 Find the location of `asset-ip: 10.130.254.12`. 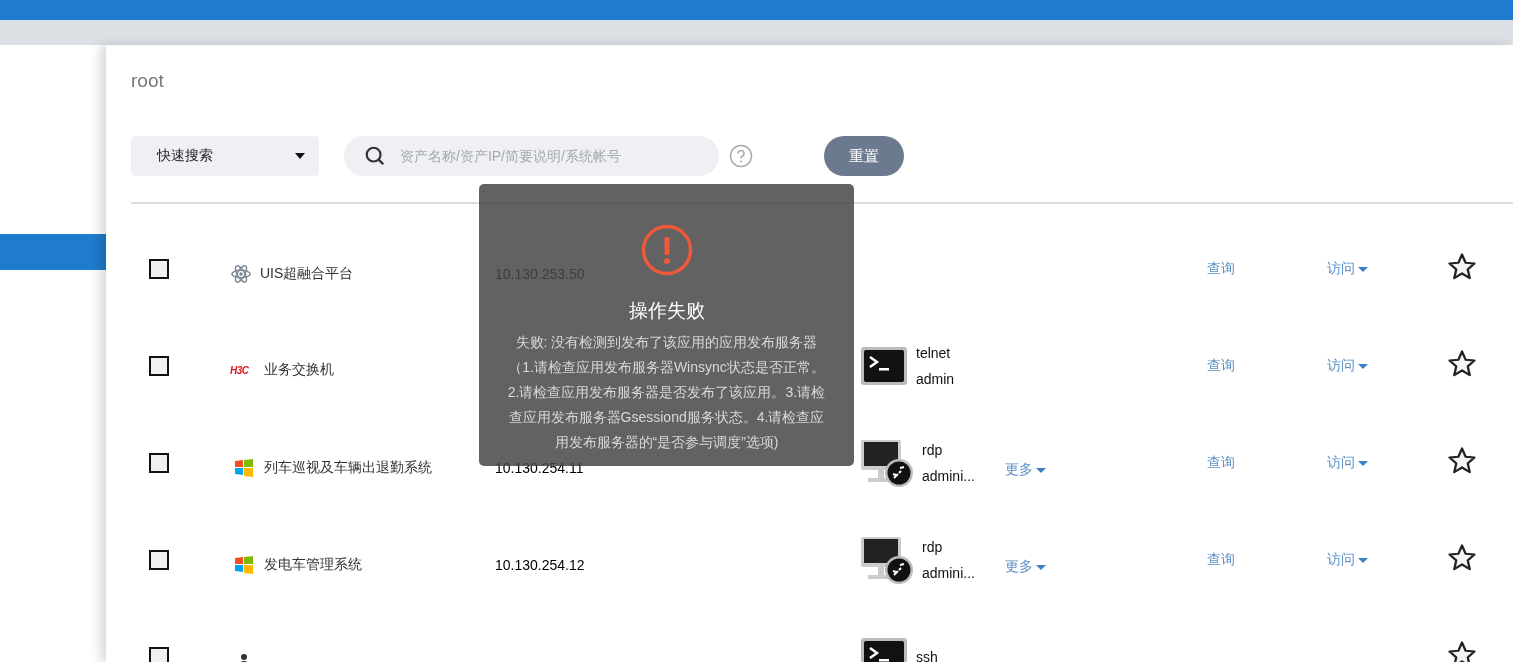

asset-ip: 10.130.254.12 is located at coordinates (540, 565).